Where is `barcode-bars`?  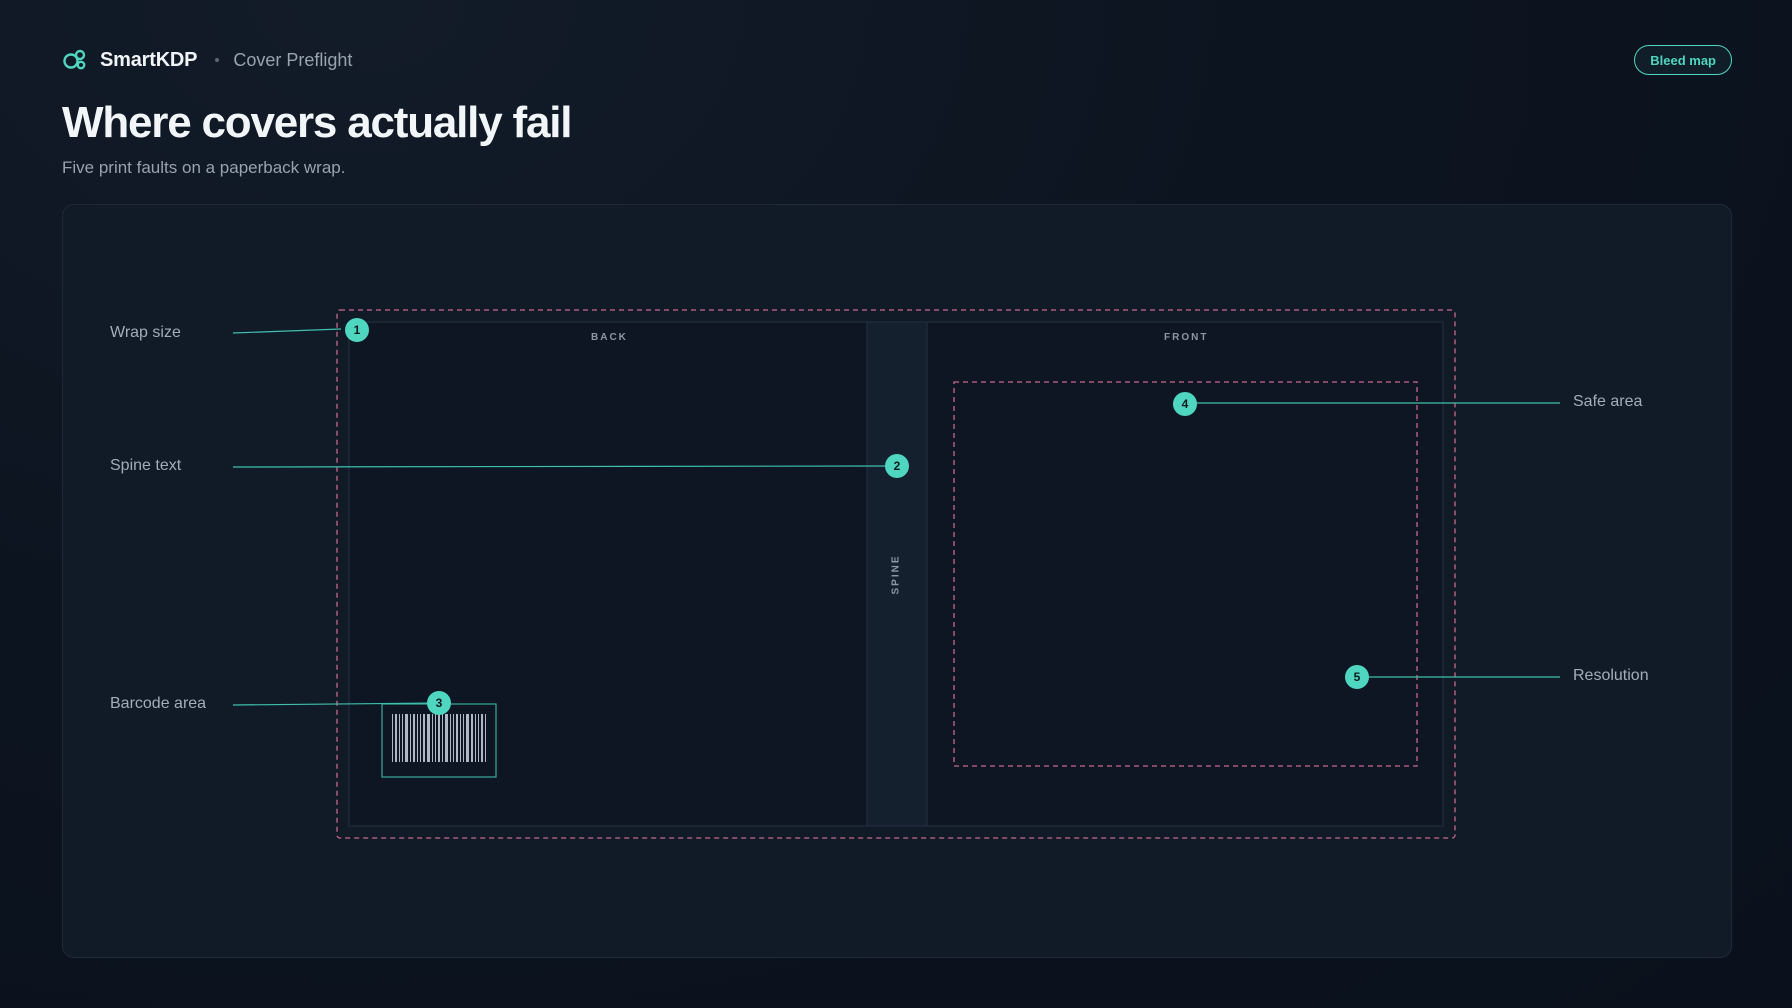 barcode-bars is located at coordinates (439, 738).